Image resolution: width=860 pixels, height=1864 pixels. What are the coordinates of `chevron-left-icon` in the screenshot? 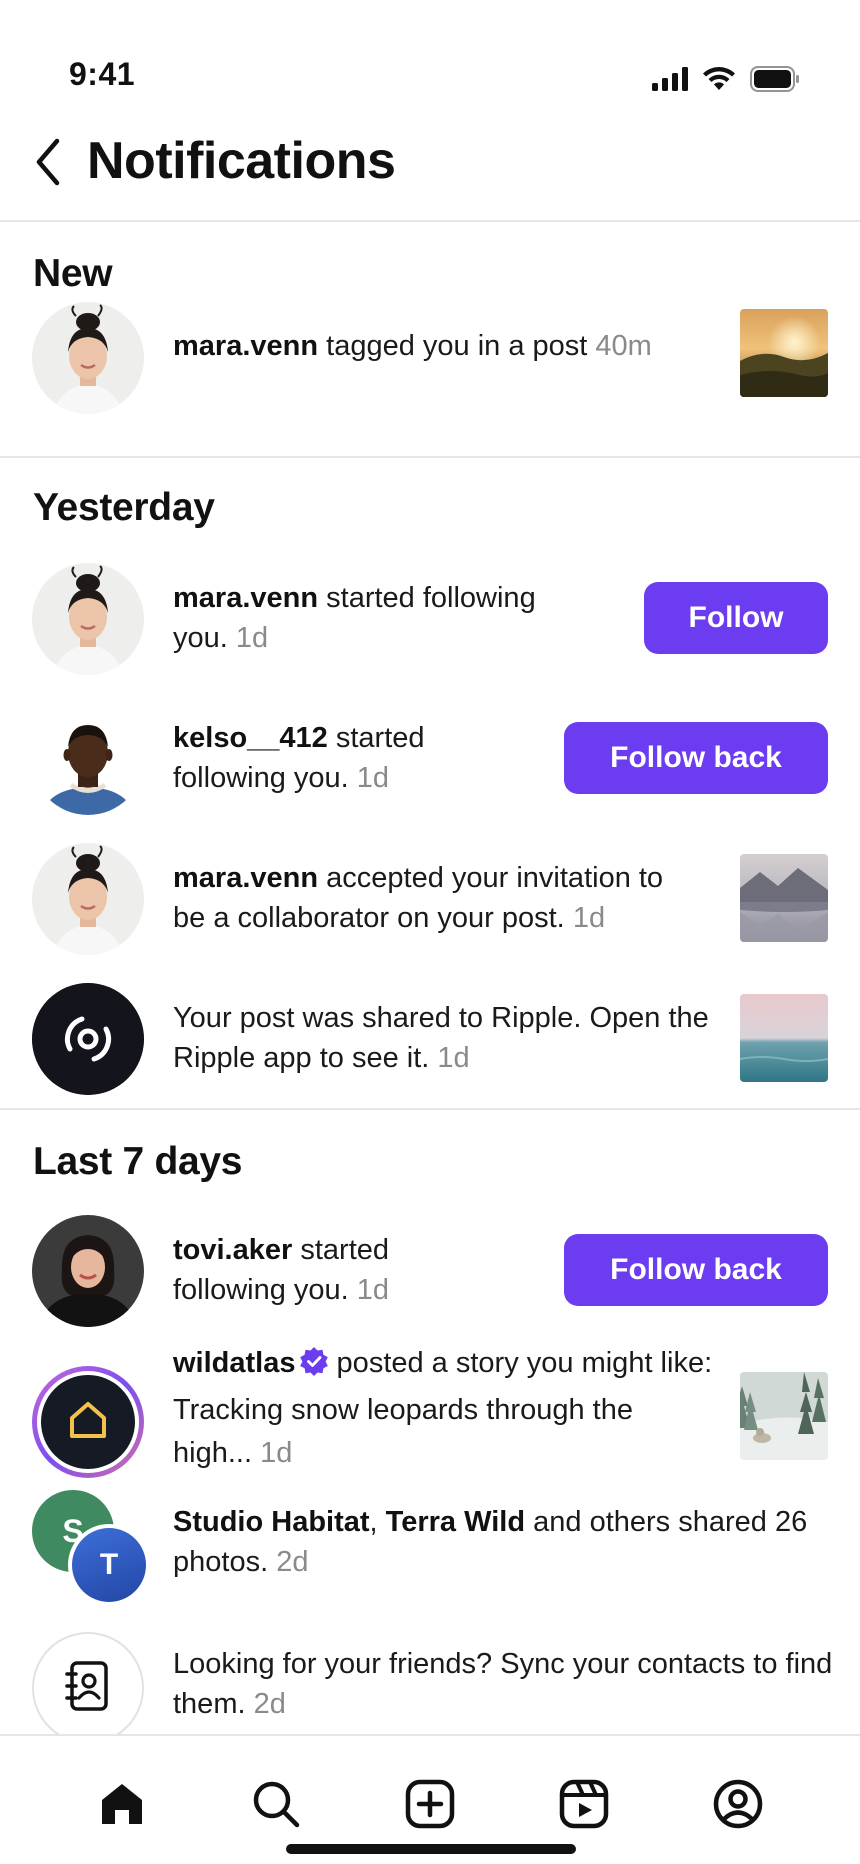 It's located at (48, 164).